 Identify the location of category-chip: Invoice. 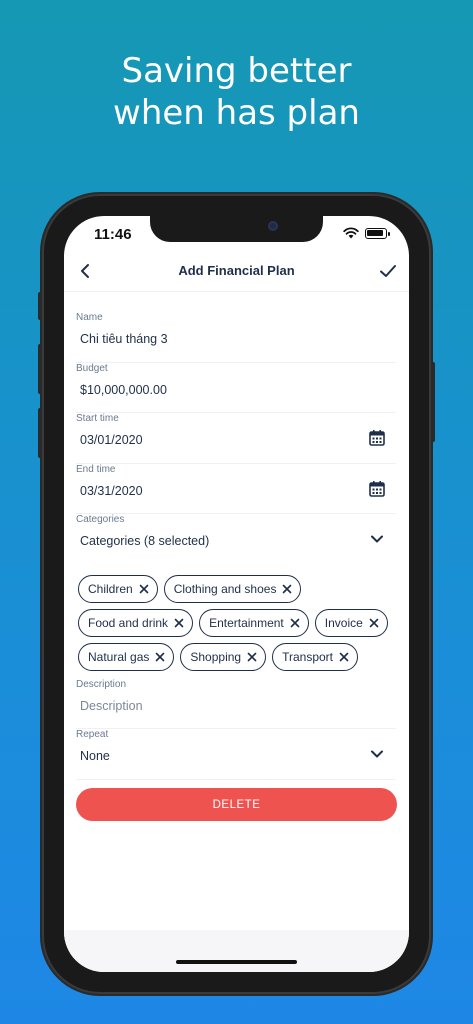
(351, 622).